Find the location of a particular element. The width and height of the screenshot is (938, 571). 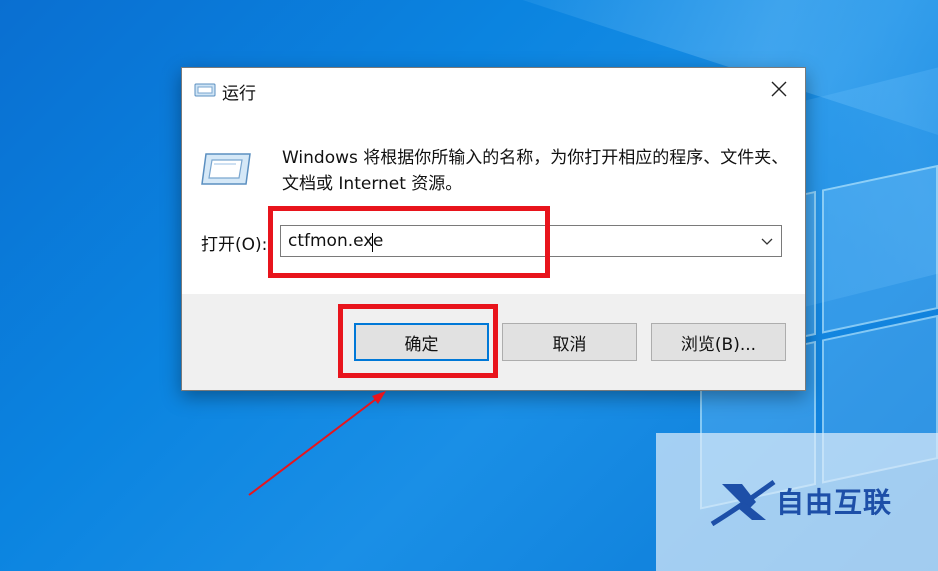

chevron-down-icon is located at coordinates (767, 241).